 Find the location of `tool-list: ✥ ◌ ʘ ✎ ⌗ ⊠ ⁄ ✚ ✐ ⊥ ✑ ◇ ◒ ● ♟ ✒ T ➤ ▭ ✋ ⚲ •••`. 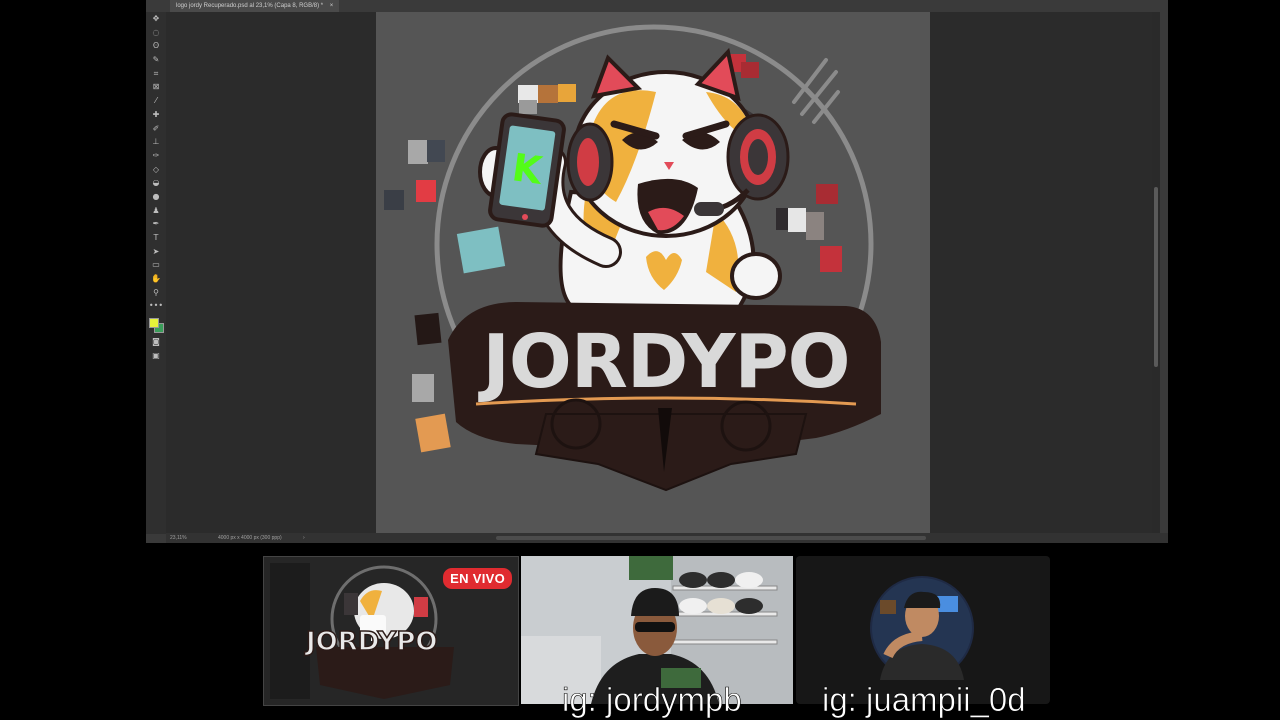

tool-list: ✥ ◌ ʘ ✎ ⌗ ⊠ ⁄ ✚ ✐ ⊥ ✑ ◇ ◒ ● ♟ ✒ T ➤ ▭ ✋ ⚲ ••• is located at coordinates (156, 162).